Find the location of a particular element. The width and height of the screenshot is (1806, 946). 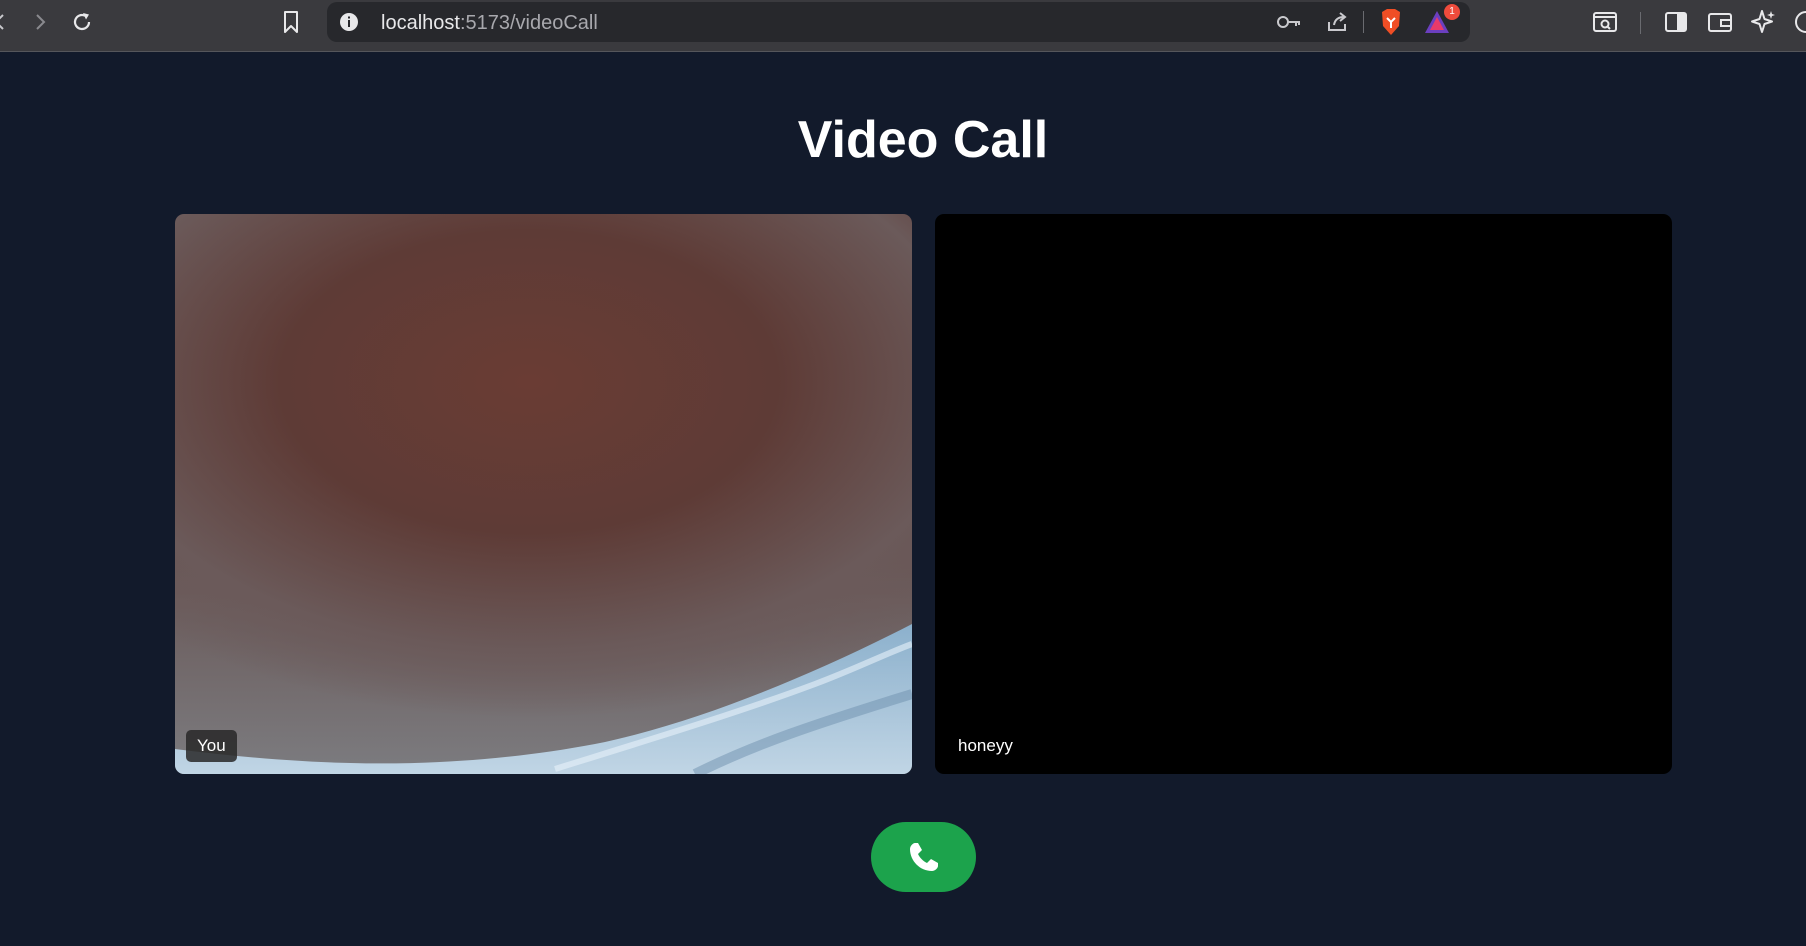

leo-ai-icon is located at coordinates (1763, 22).